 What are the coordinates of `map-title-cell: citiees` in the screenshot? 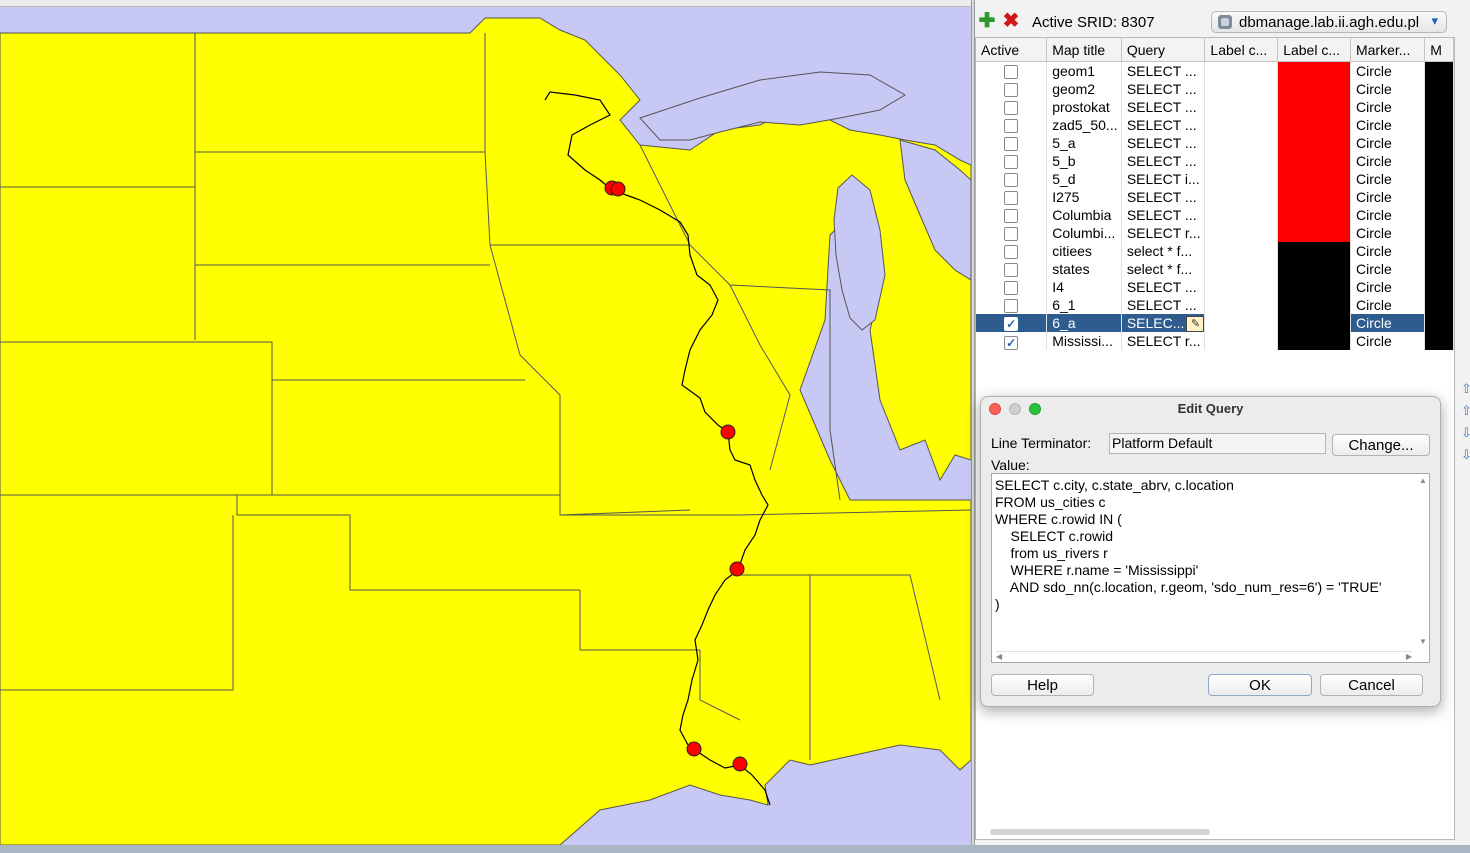 It's located at (1084, 251).